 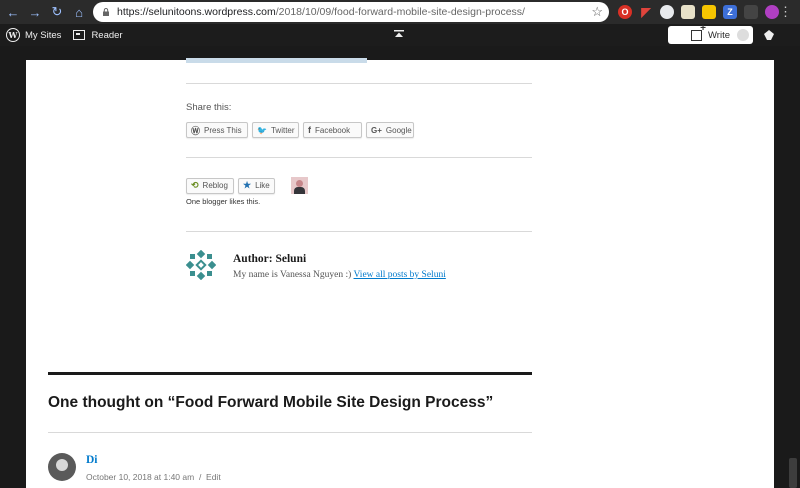 I want to click on wp-admin-bar: W My Sites Reader Write, so click(x=400, y=34).